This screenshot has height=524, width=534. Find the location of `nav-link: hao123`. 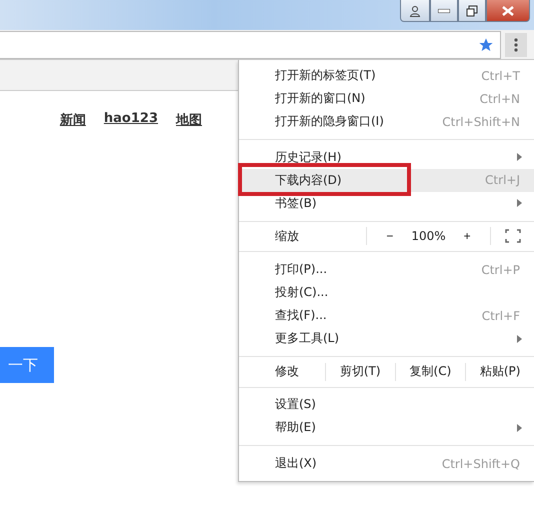

nav-link: hao123 is located at coordinates (131, 120).